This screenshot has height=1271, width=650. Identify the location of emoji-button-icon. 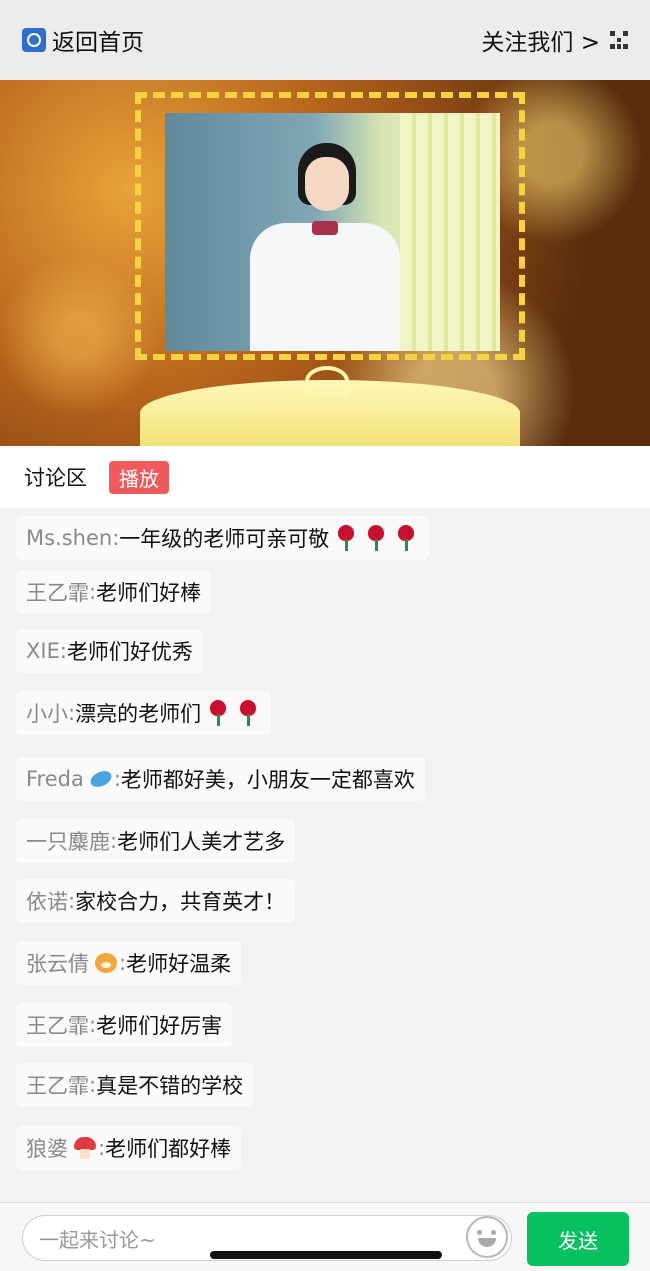
(487, 1237).